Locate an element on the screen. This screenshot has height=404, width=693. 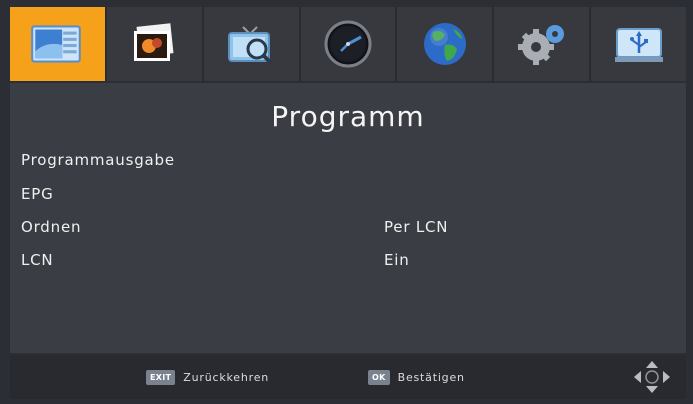
confirm-hint-label: Bestätigen is located at coordinates (431, 377).